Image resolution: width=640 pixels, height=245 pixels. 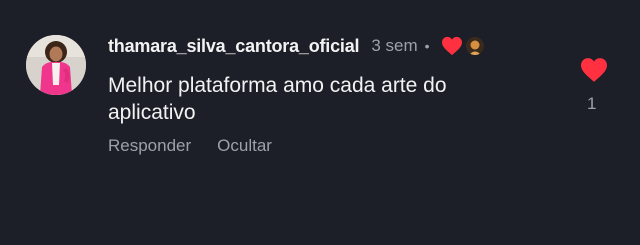 I want to click on like-button, so click(x=594, y=70).